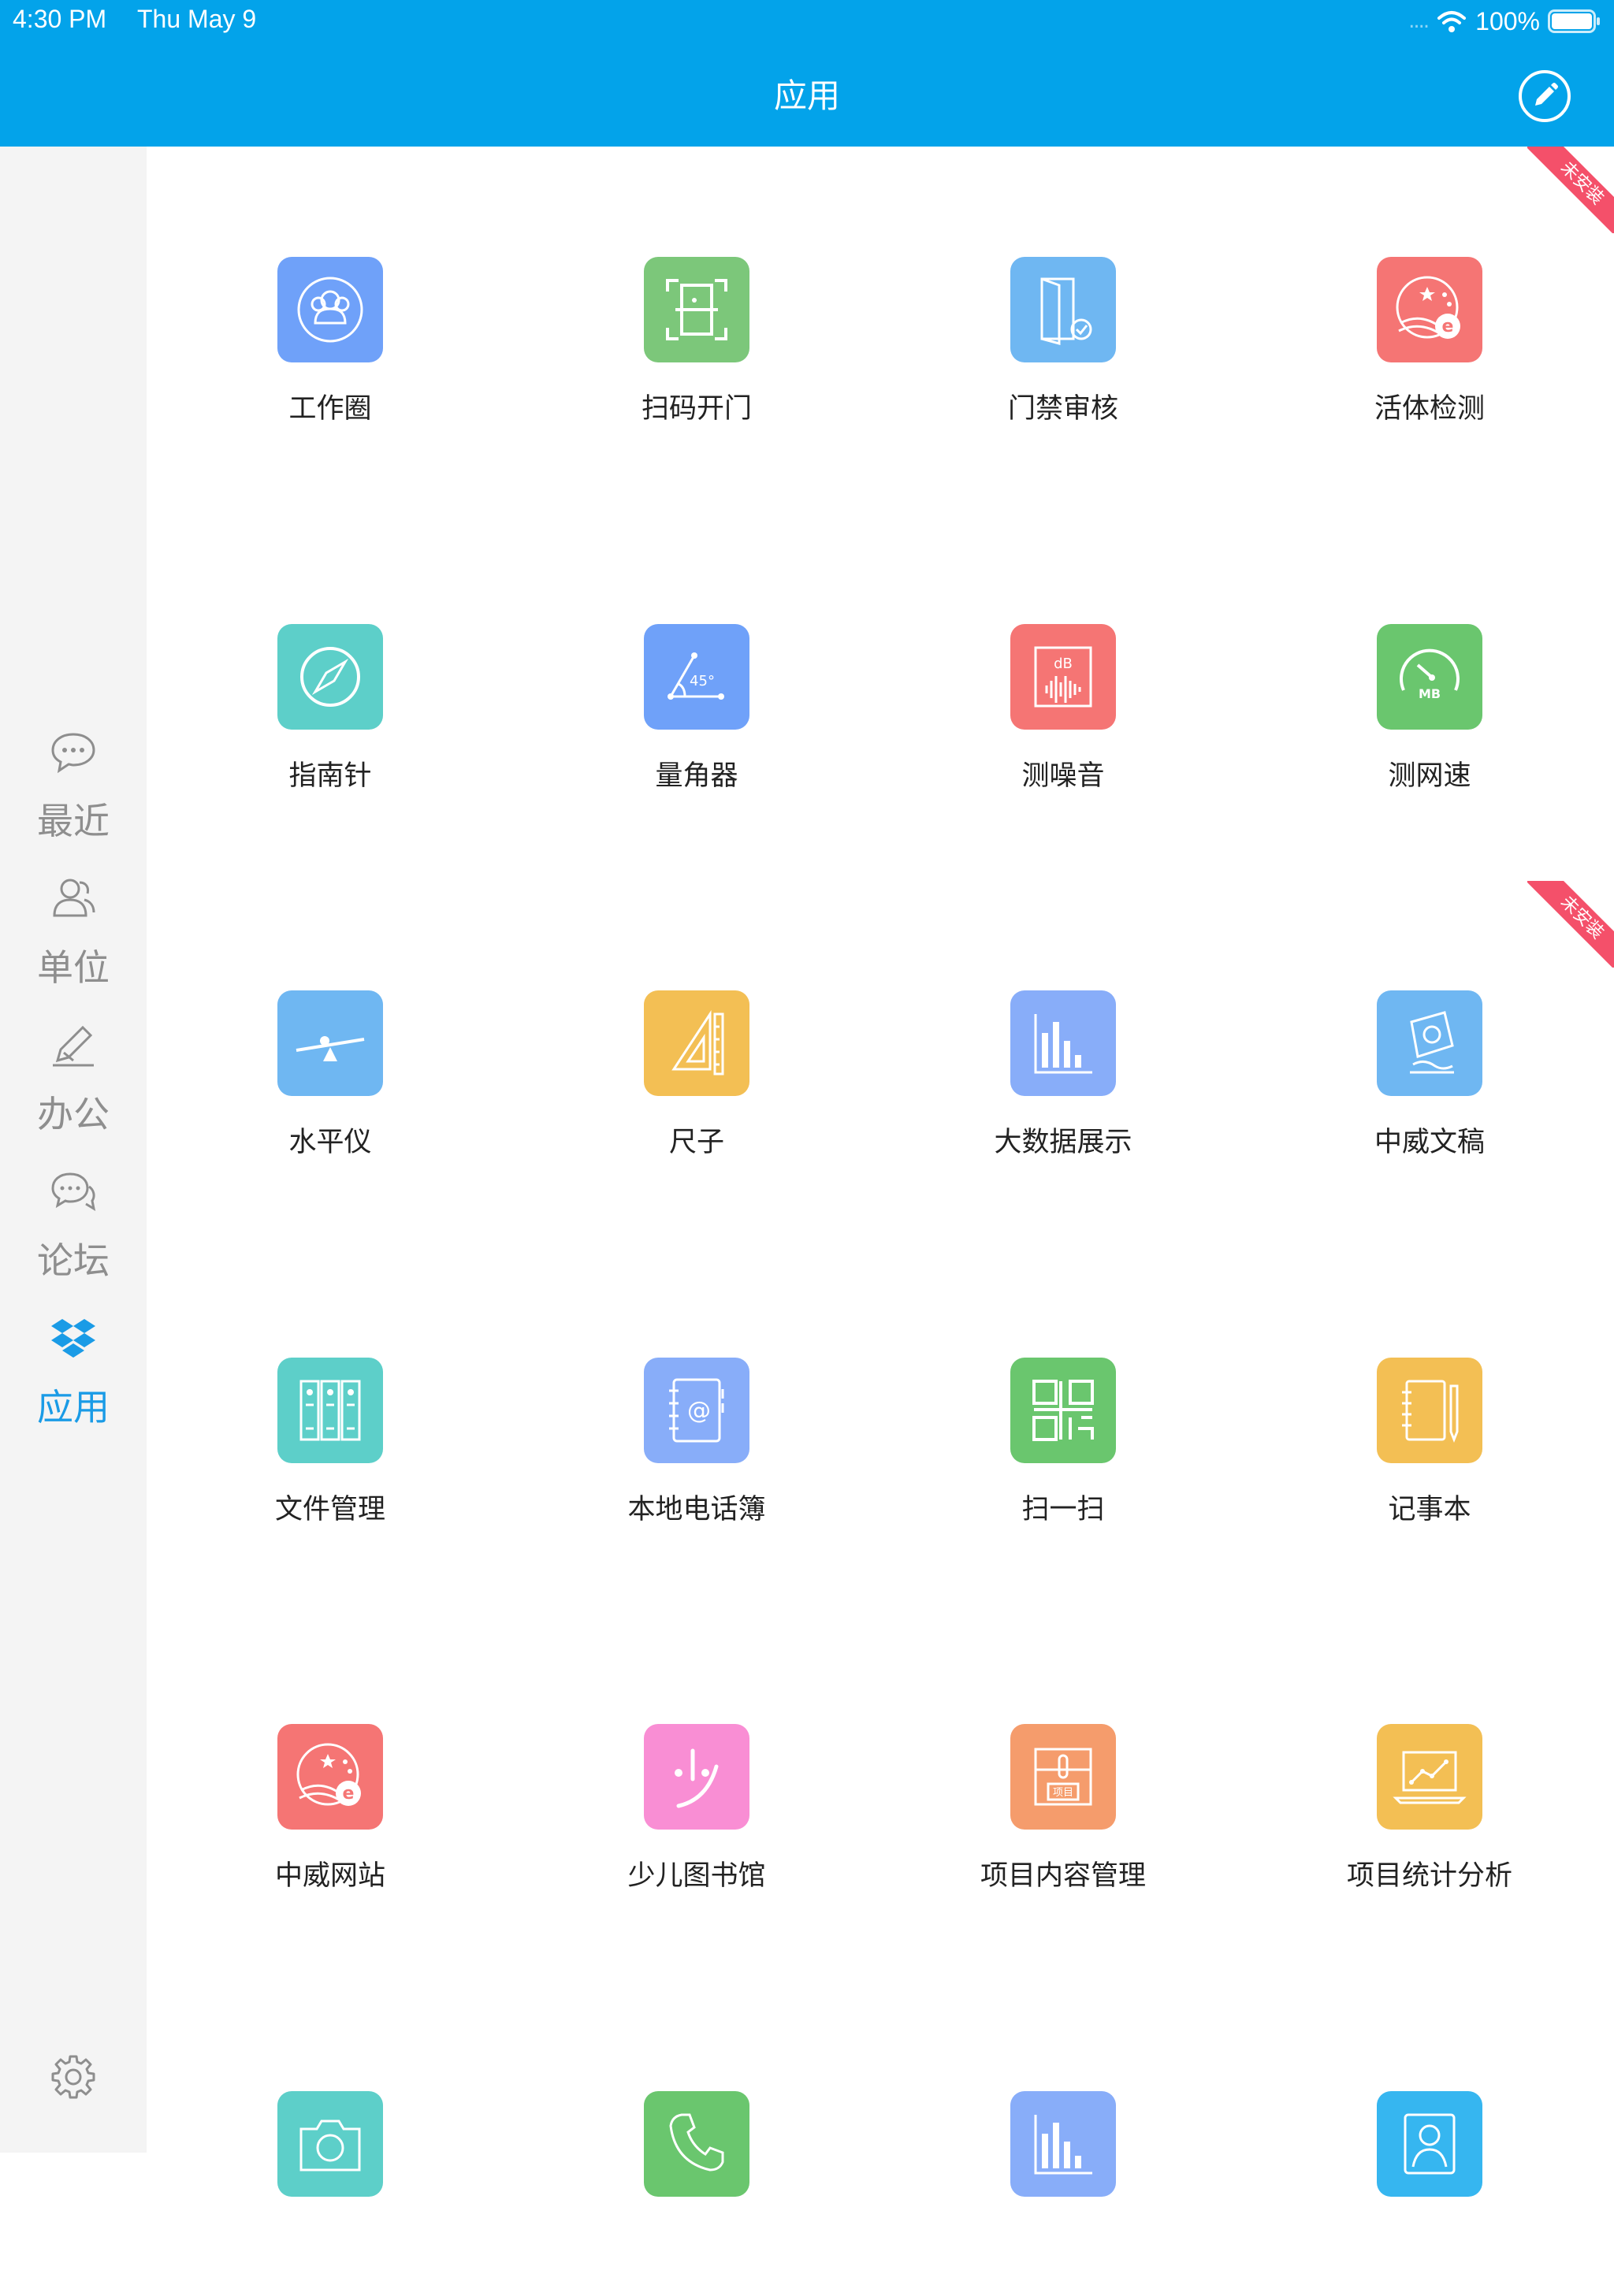  I want to click on app-file-manager: 文件管理, so click(328, 1460).